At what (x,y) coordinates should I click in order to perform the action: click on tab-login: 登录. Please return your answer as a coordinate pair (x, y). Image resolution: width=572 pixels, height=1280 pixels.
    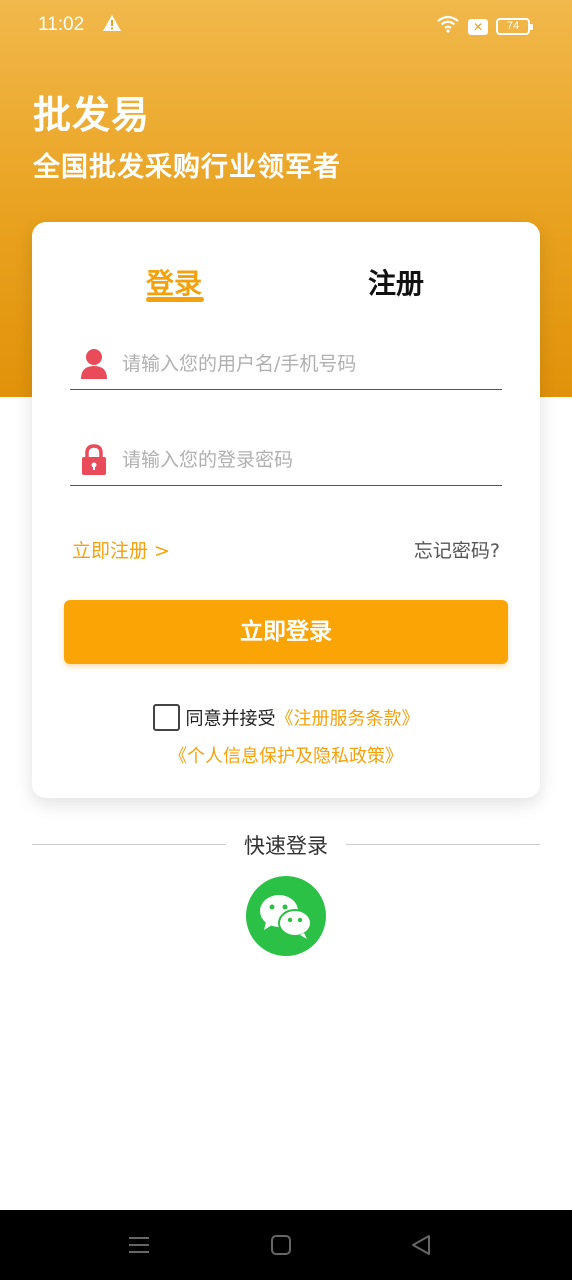
    Looking at the image, I should click on (174, 282).